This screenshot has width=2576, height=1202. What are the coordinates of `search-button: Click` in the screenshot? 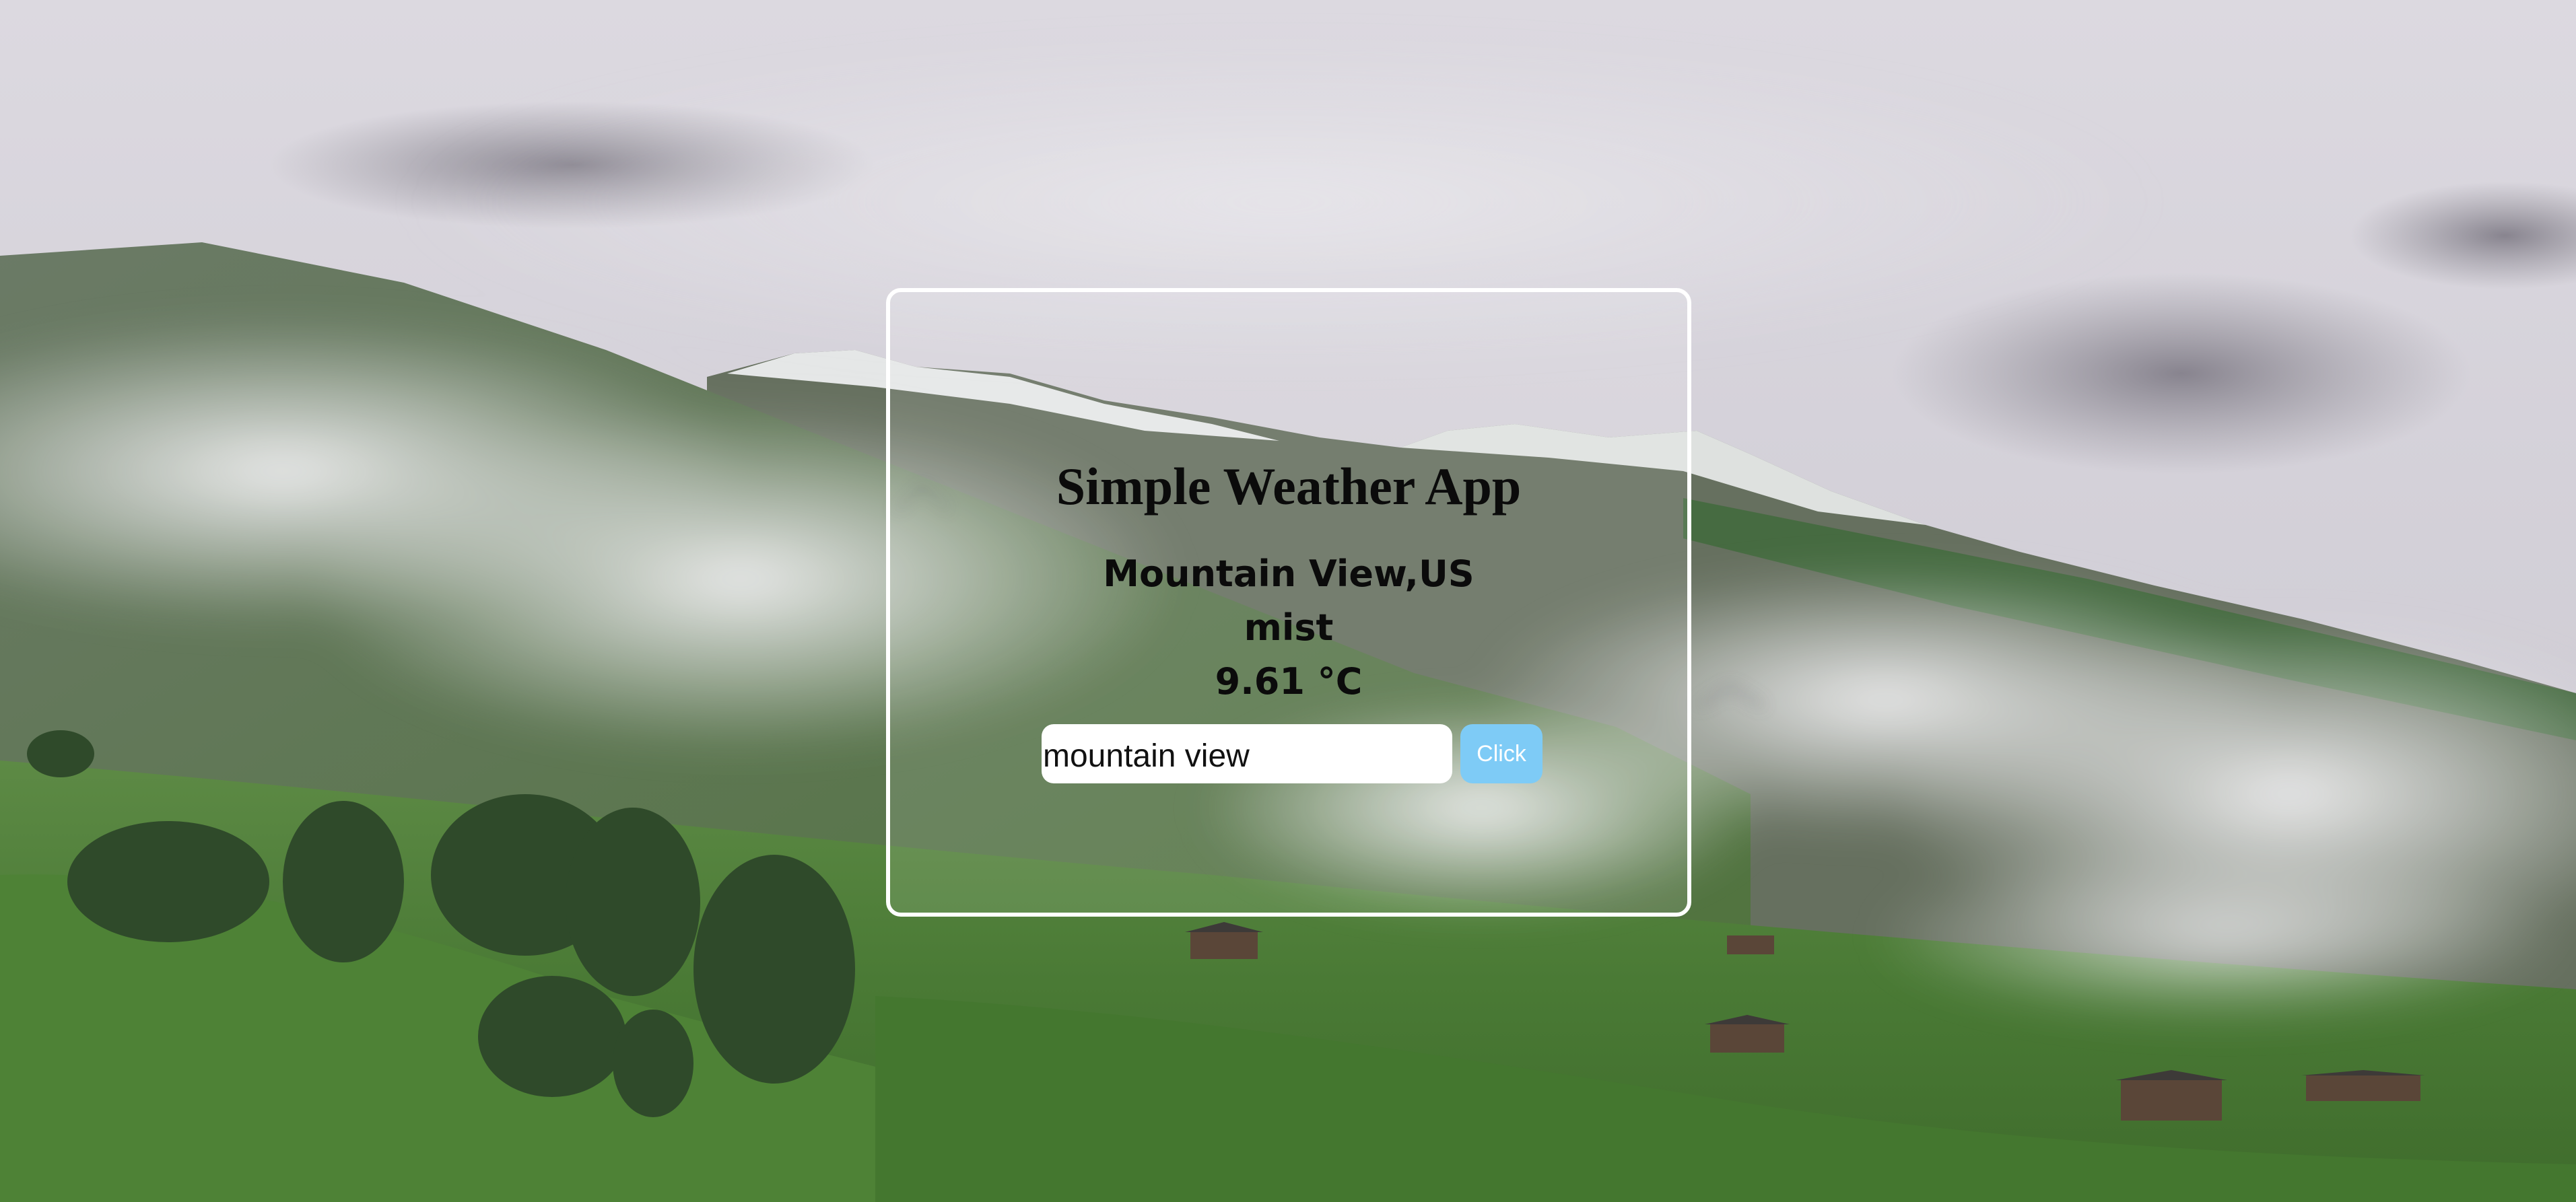 It's located at (1502, 753).